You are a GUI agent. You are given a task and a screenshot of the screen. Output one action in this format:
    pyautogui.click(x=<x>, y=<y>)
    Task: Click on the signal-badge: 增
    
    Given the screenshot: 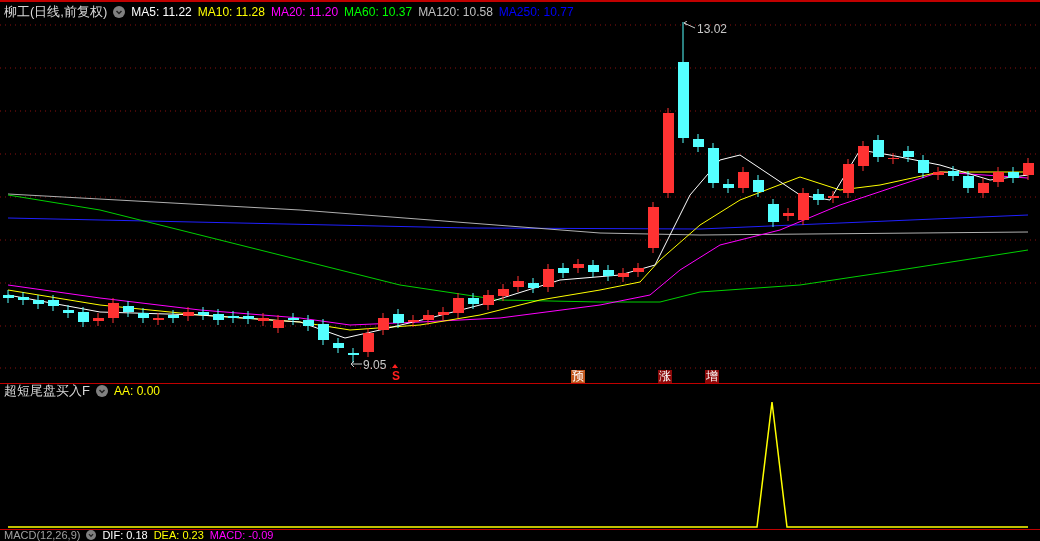 What is the action you would take?
    pyautogui.click(x=712, y=376)
    